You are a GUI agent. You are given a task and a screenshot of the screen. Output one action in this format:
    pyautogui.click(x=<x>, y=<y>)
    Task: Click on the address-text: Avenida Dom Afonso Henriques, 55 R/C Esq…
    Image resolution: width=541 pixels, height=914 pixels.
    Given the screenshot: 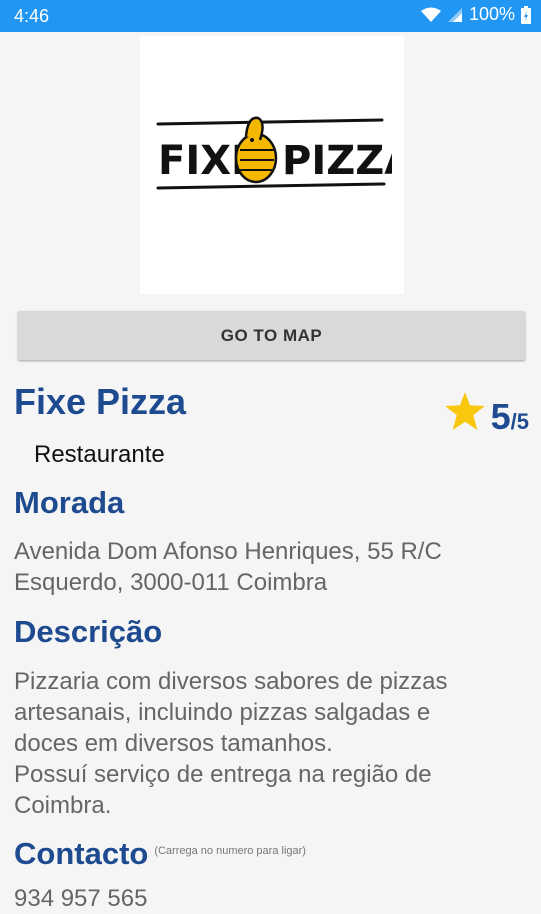 What is the action you would take?
    pyautogui.click(x=271, y=567)
    